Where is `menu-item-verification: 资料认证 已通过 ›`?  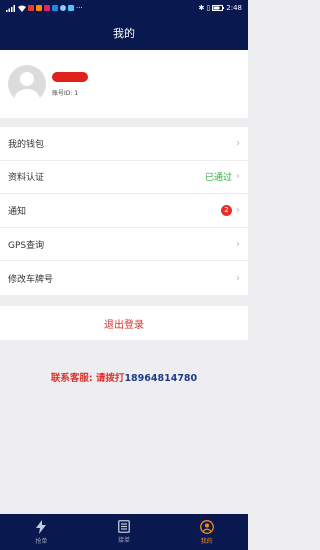 menu-item-verification: 资料认证 已通过 › is located at coordinates (124, 178).